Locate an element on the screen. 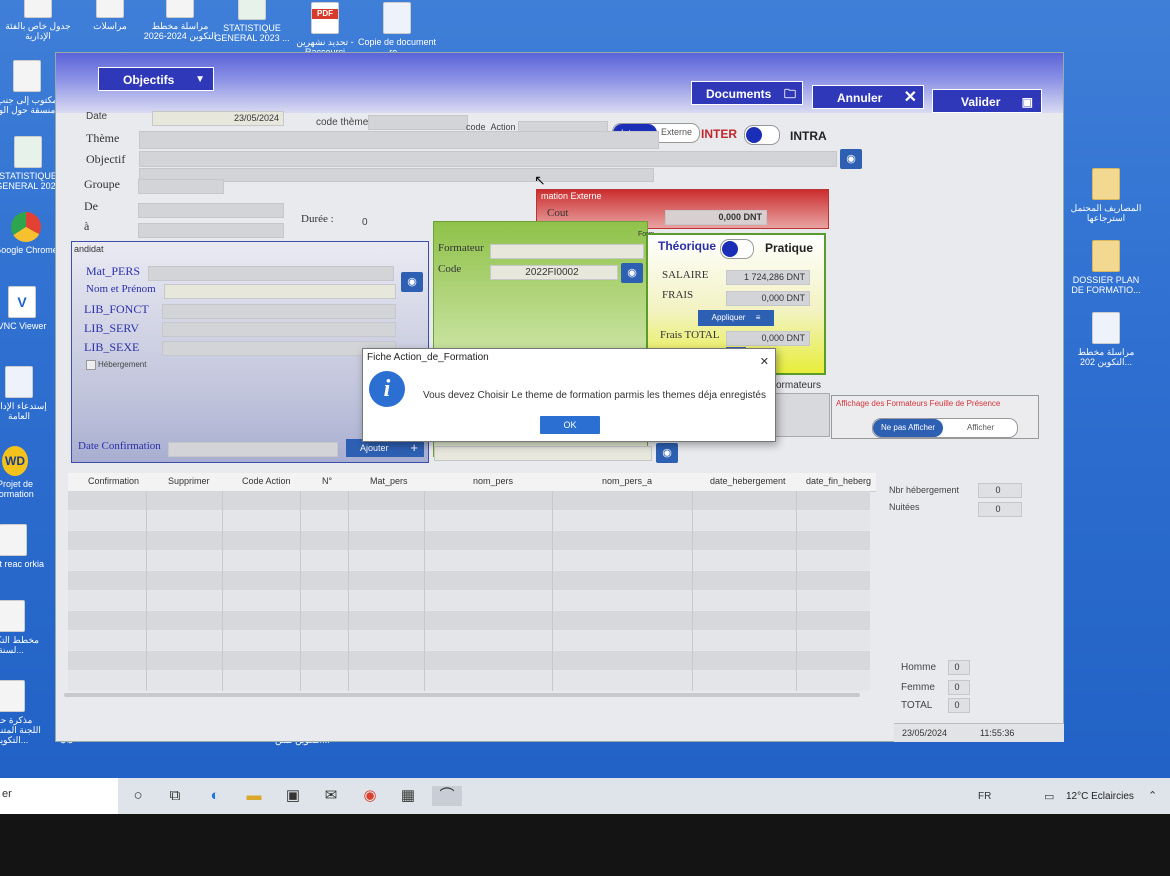 This screenshot has width=1170, height=876. weather-text: 12°C Eclaircies is located at coordinates (1100, 796).